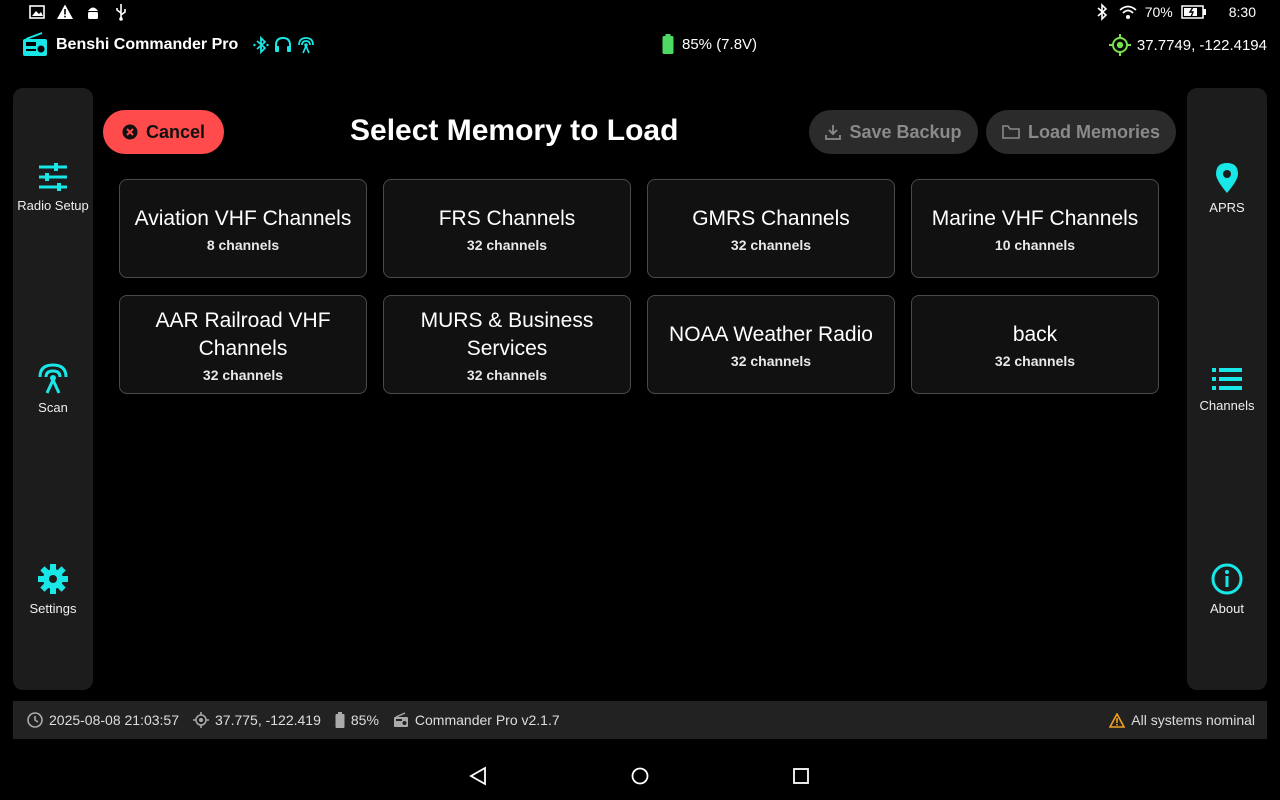 The height and width of the screenshot is (800, 1280). What do you see at coordinates (130, 132) in the screenshot?
I see `cancel-circle-icon` at bounding box center [130, 132].